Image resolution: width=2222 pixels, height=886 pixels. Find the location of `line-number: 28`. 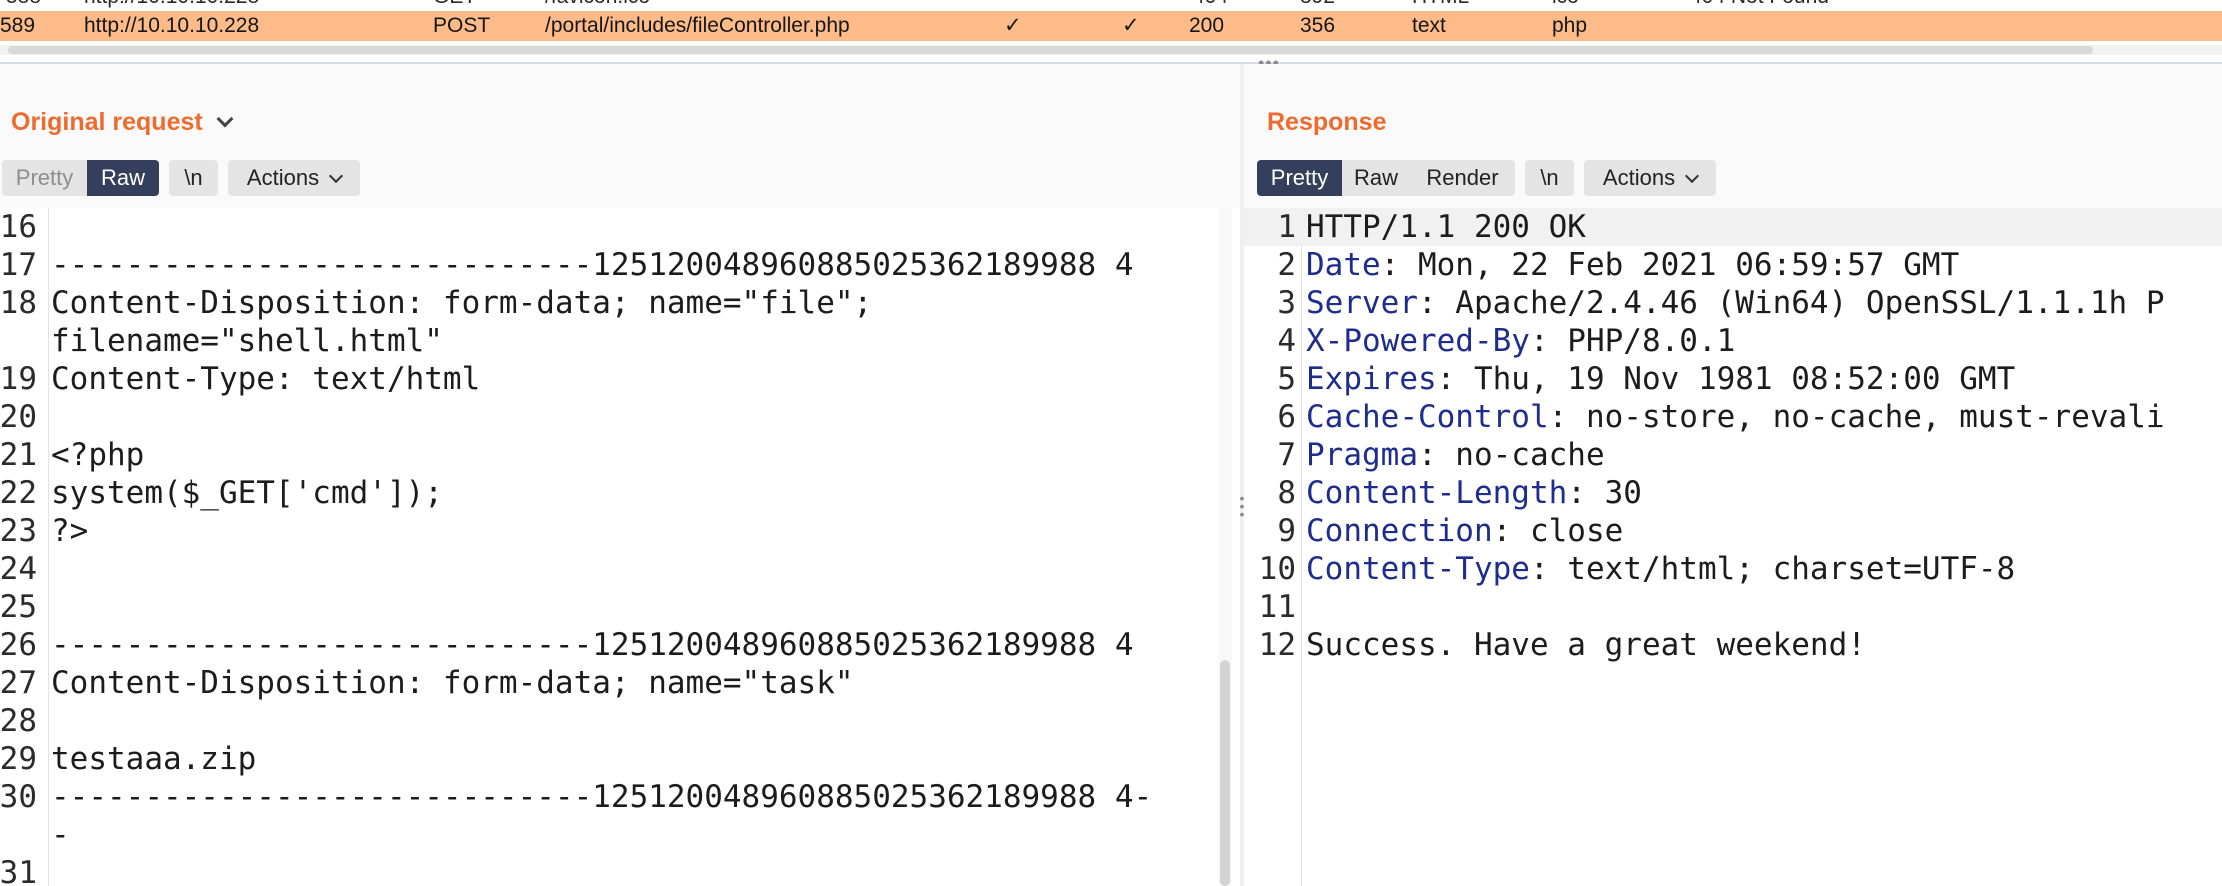

line-number: 28 is located at coordinates (18, 721).